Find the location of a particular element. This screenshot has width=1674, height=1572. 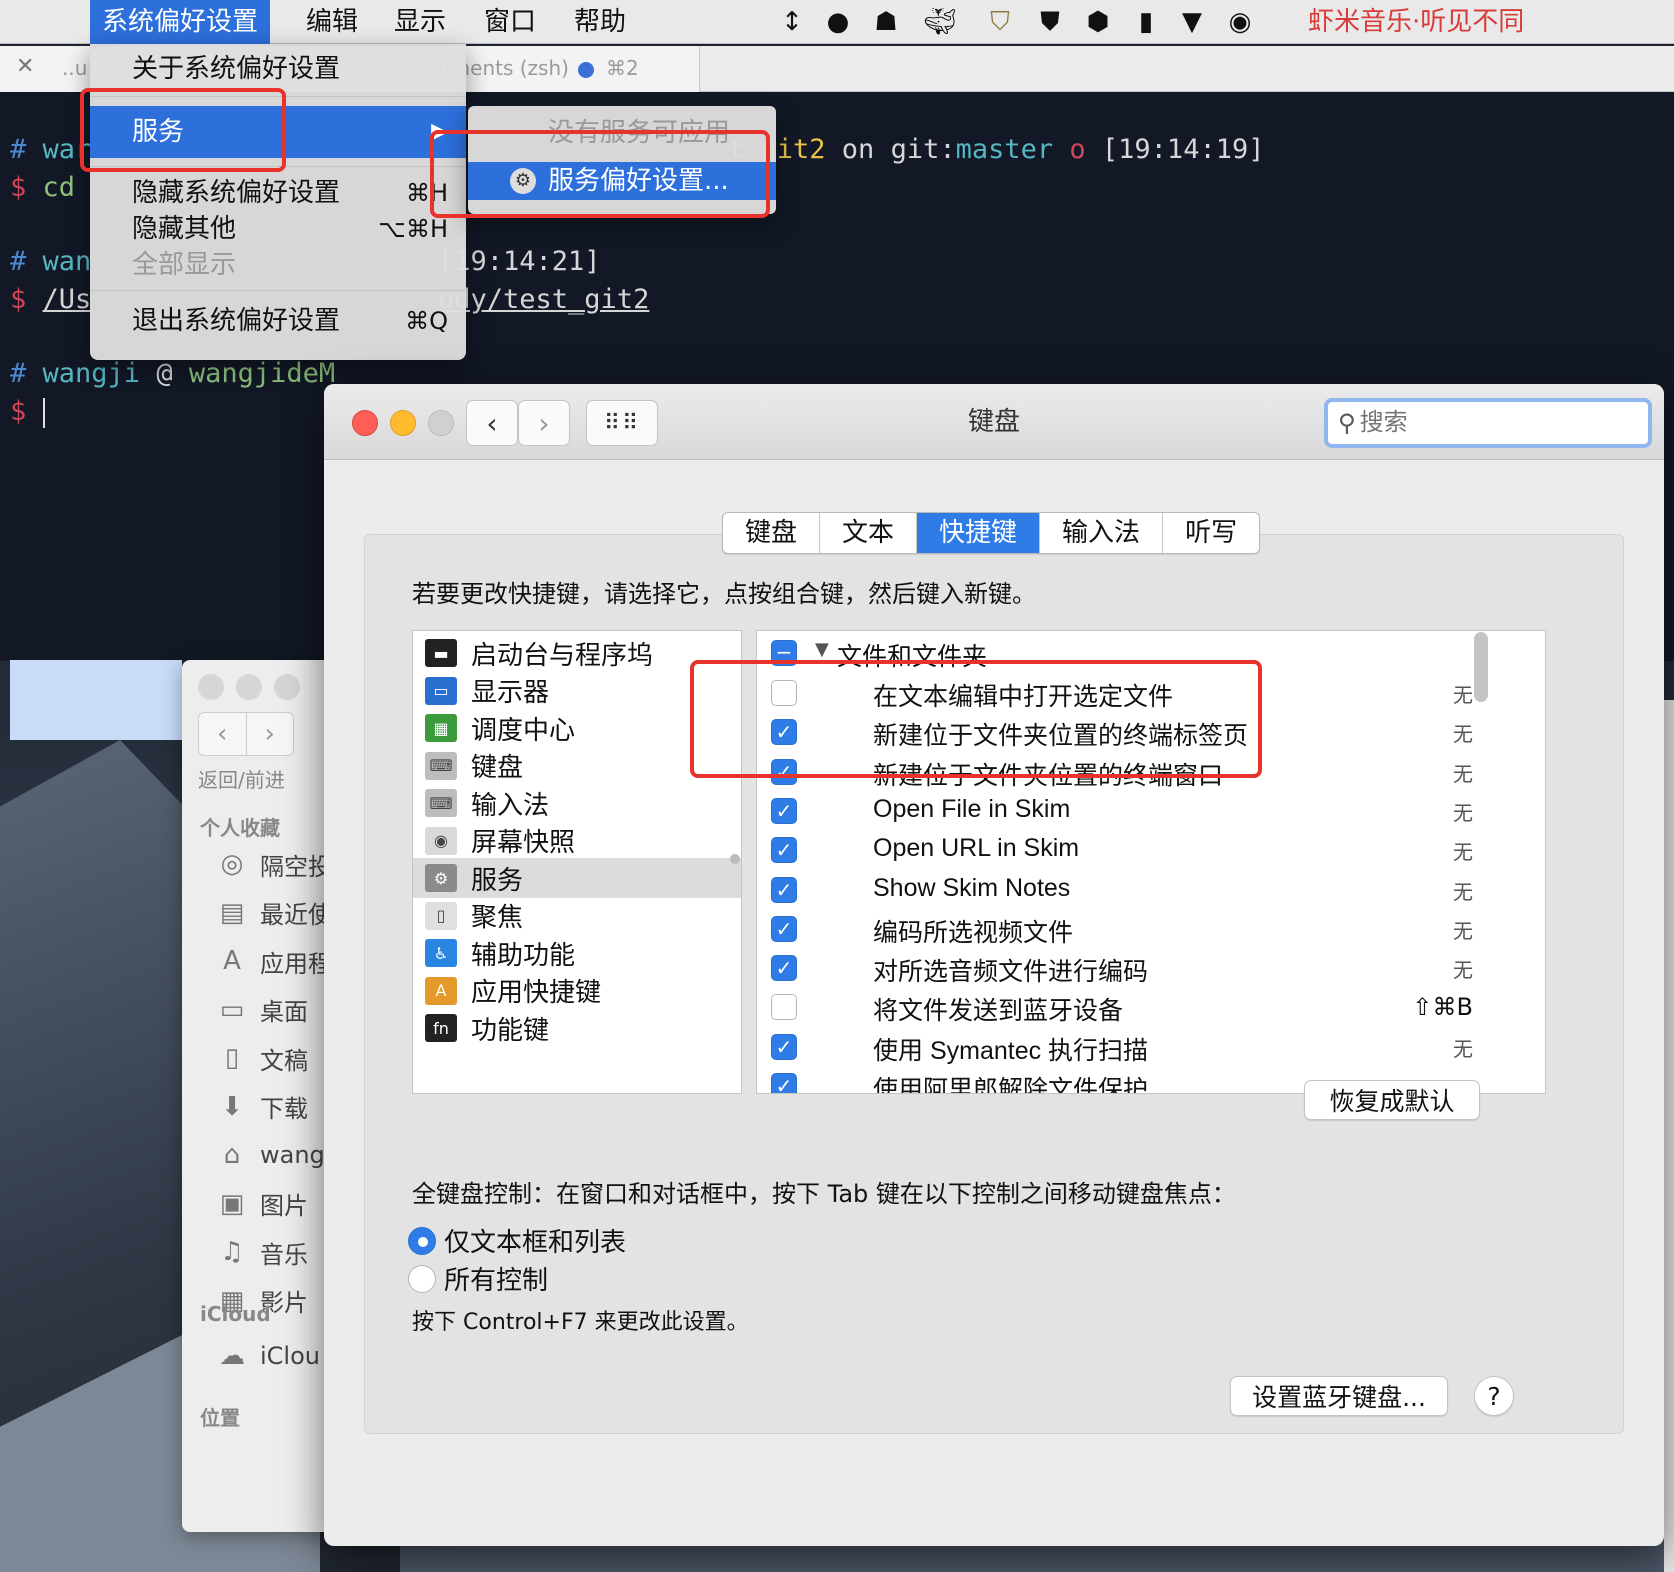

category-item: A 应用快捷键 is located at coordinates (577, 991).